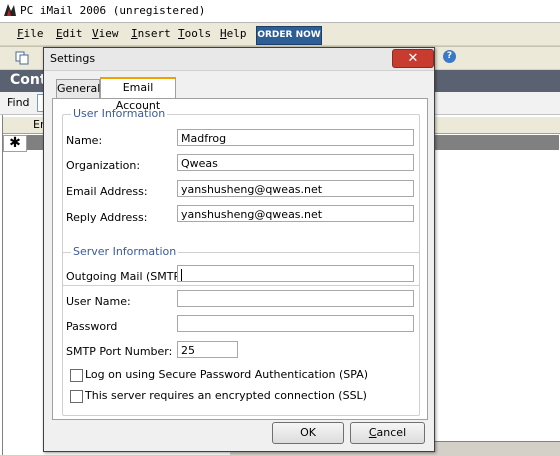  What do you see at coordinates (413, 58) in the screenshot?
I see `close-button: ✕` at bounding box center [413, 58].